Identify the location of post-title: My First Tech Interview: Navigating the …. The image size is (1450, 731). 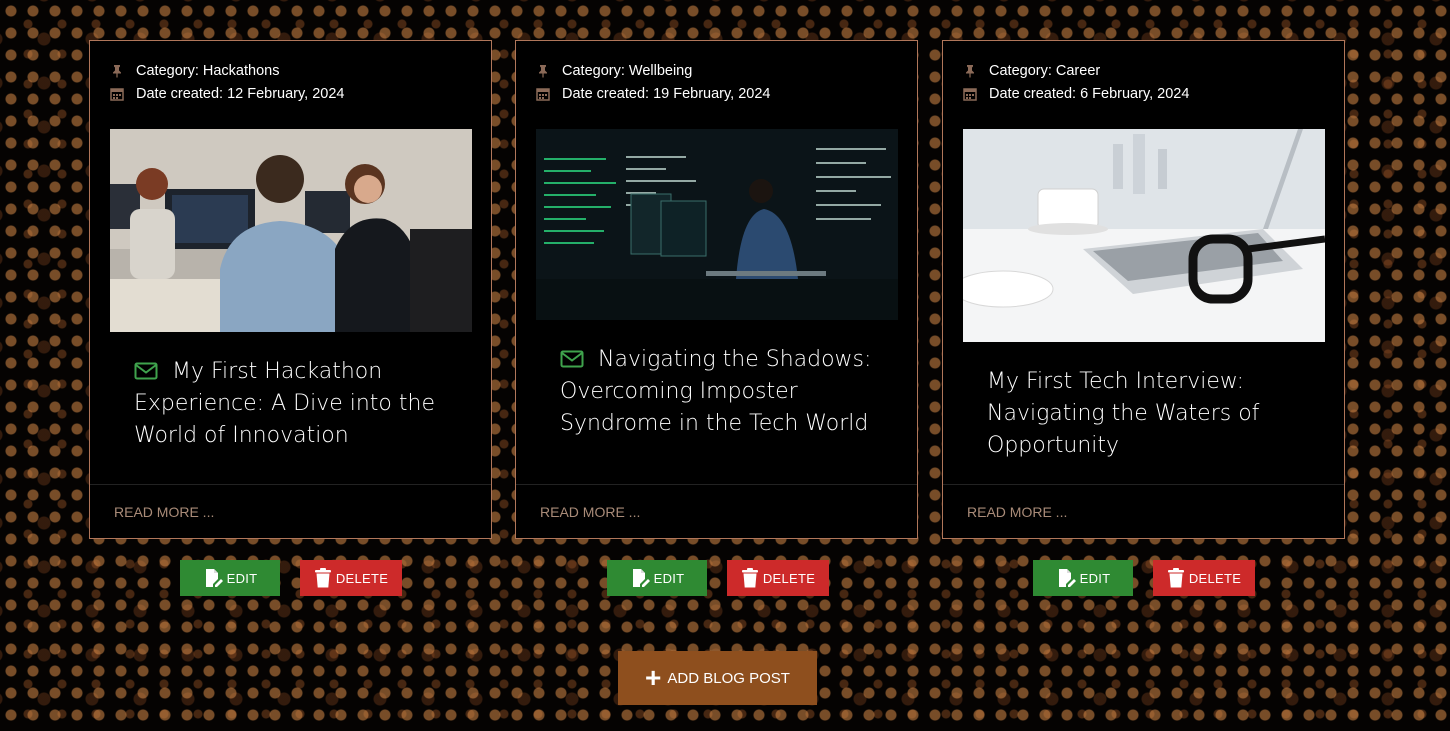
(1147, 414).